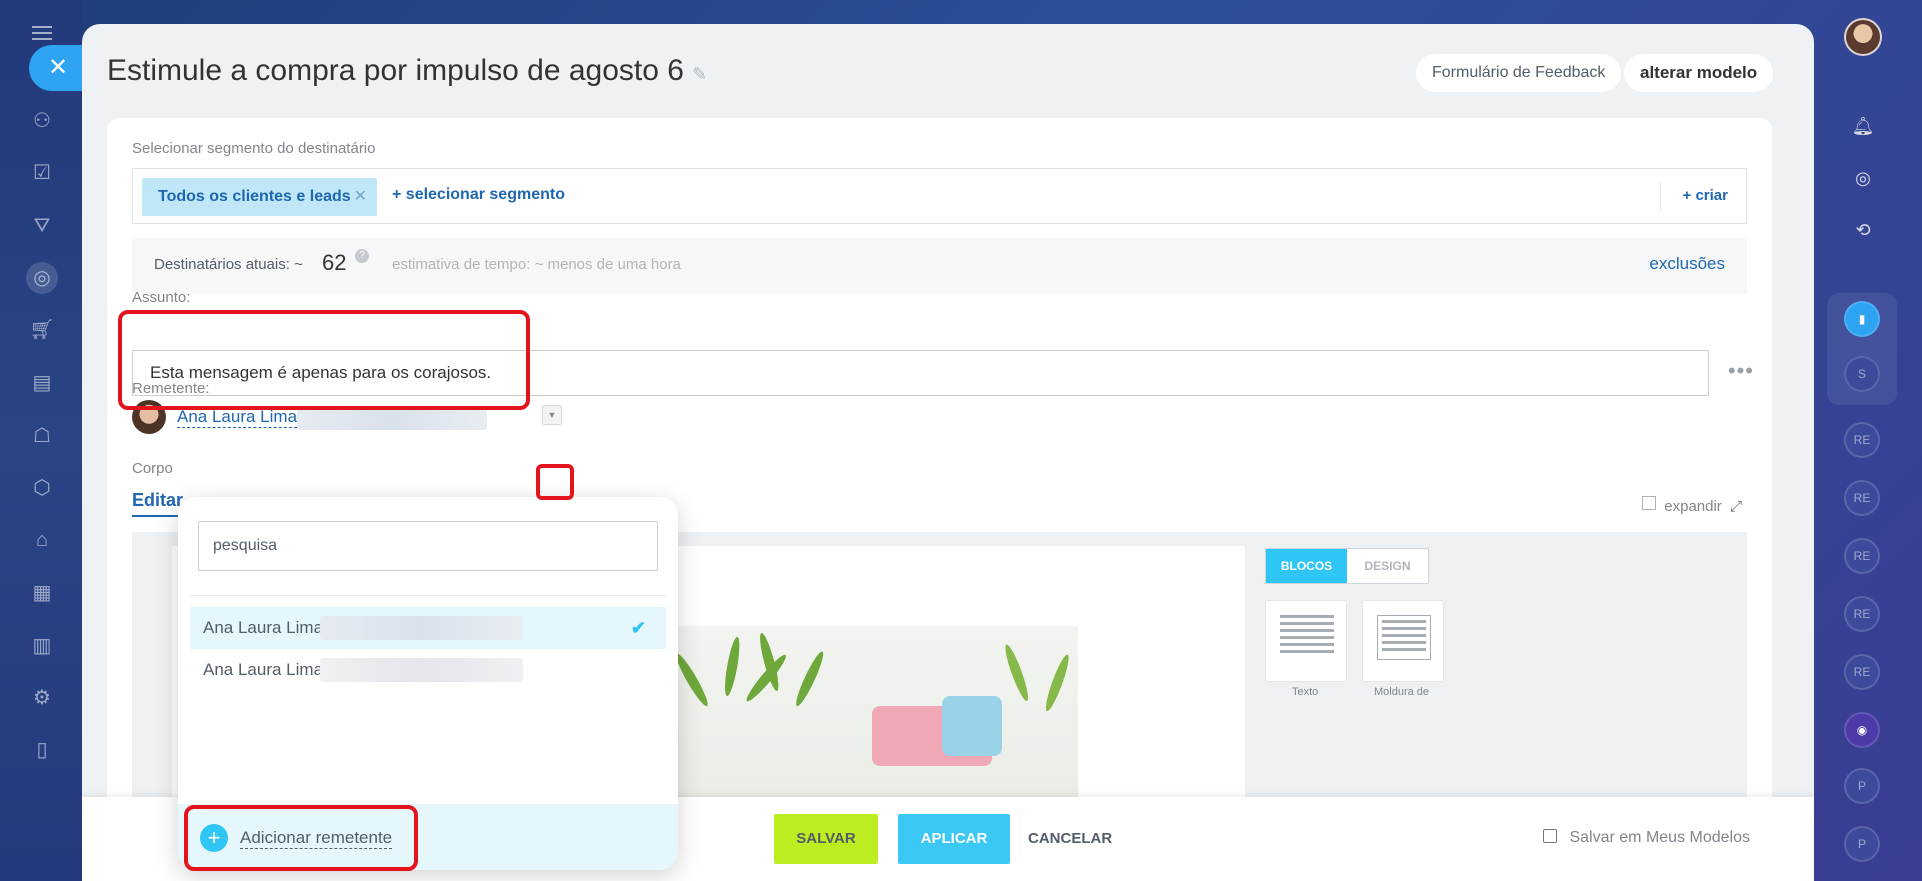  What do you see at coordinates (1687, 264) in the screenshot?
I see `exclusions-link: exclusões` at bounding box center [1687, 264].